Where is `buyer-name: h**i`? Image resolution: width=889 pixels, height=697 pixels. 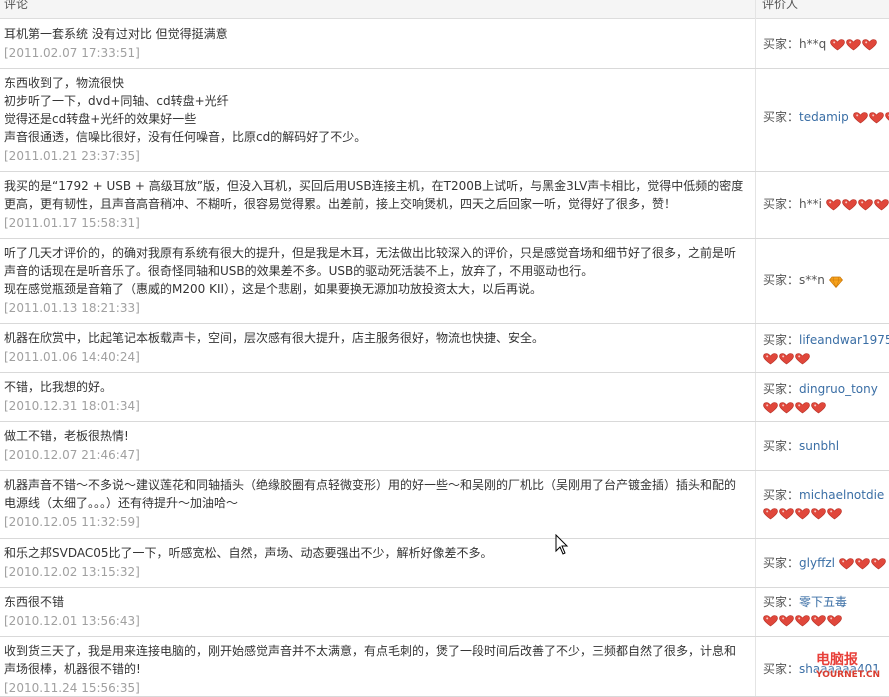
buyer-name: h**i is located at coordinates (810, 204).